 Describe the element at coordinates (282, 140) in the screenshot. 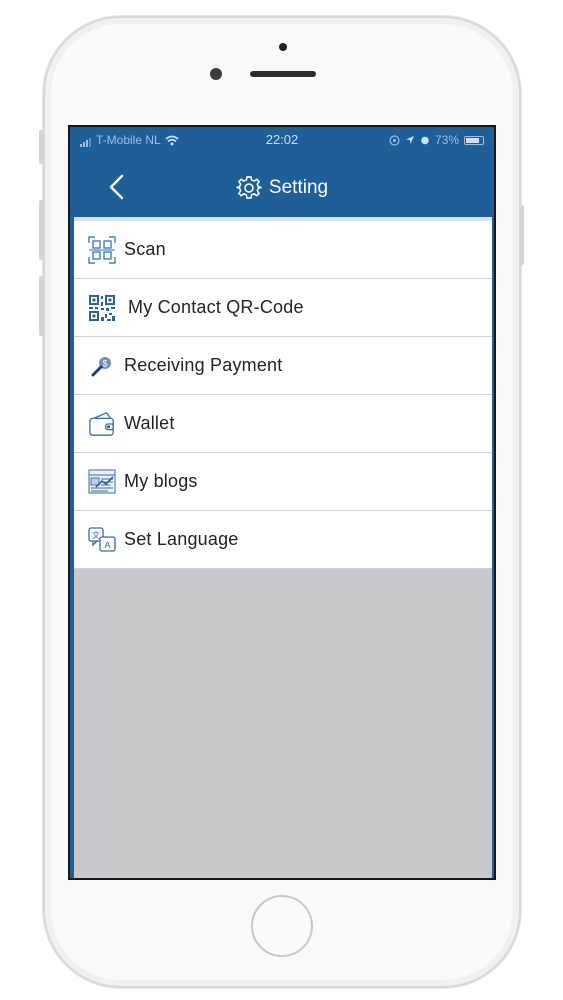

I see `status-bar: T-Mobile NL 22:02 73%` at that location.